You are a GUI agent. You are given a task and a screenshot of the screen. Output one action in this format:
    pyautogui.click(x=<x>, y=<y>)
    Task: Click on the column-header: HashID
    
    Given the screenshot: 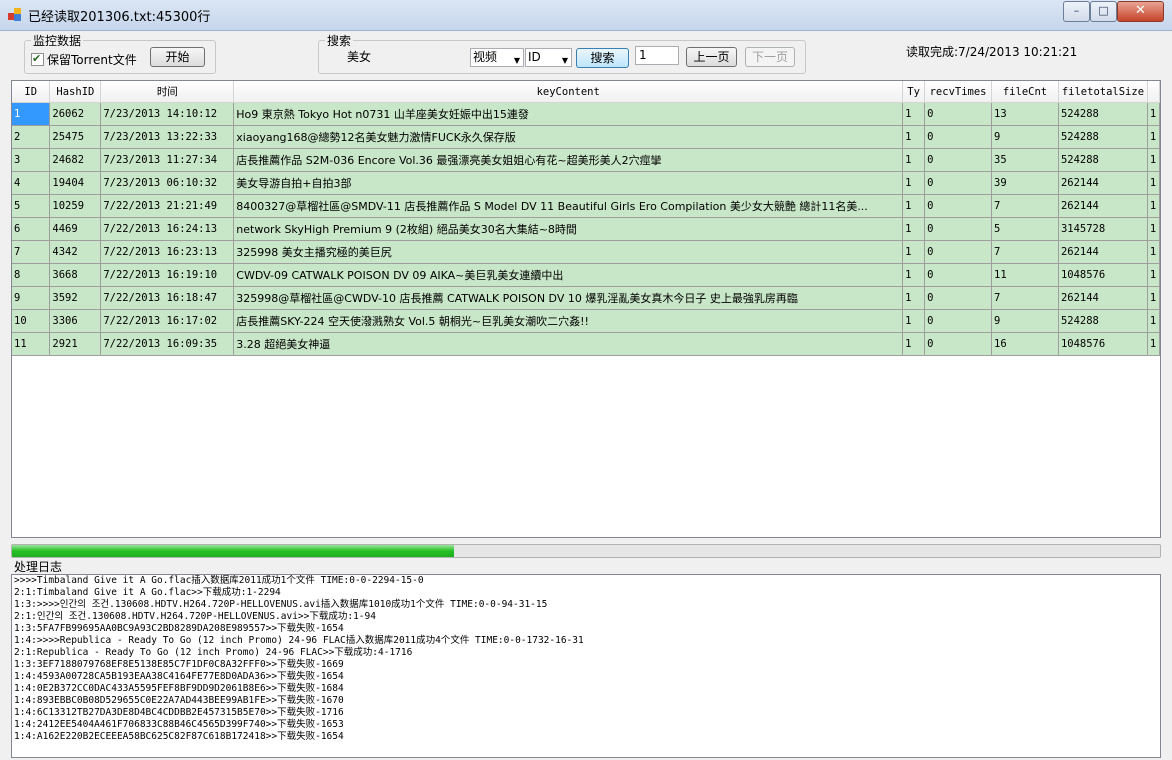 What is the action you would take?
    pyautogui.click(x=75, y=92)
    